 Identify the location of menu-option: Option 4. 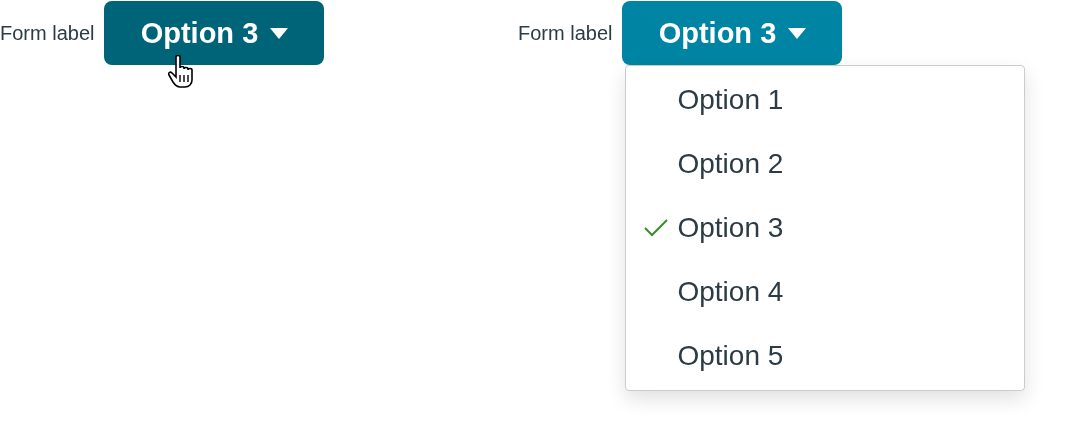
(825, 292).